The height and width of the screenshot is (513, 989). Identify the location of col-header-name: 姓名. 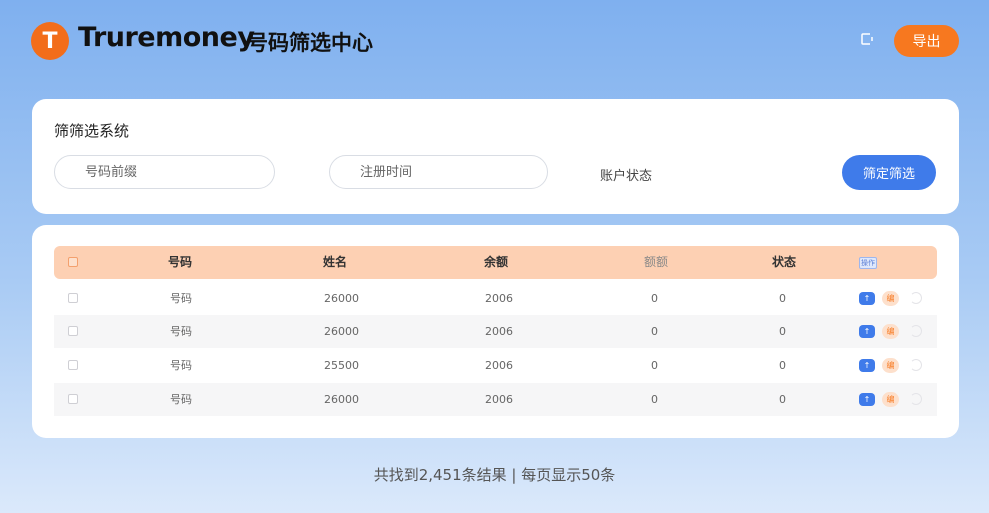
(335, 262).